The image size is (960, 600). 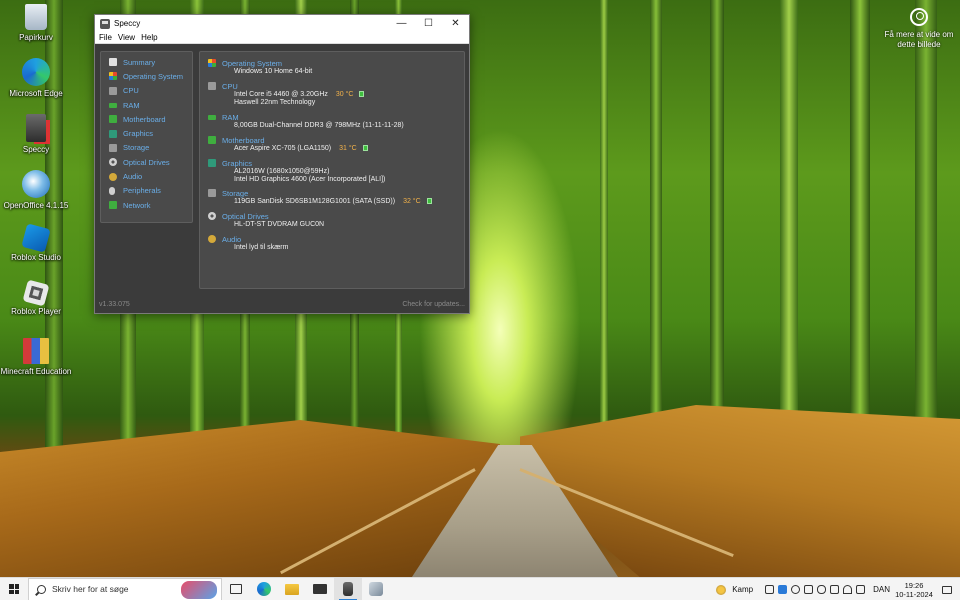 What do you see at coordinates (36, 297) in the screenshot?
I see `desktop-icon-roblox-player: Roblox Player` at bounding box center [36, 297].